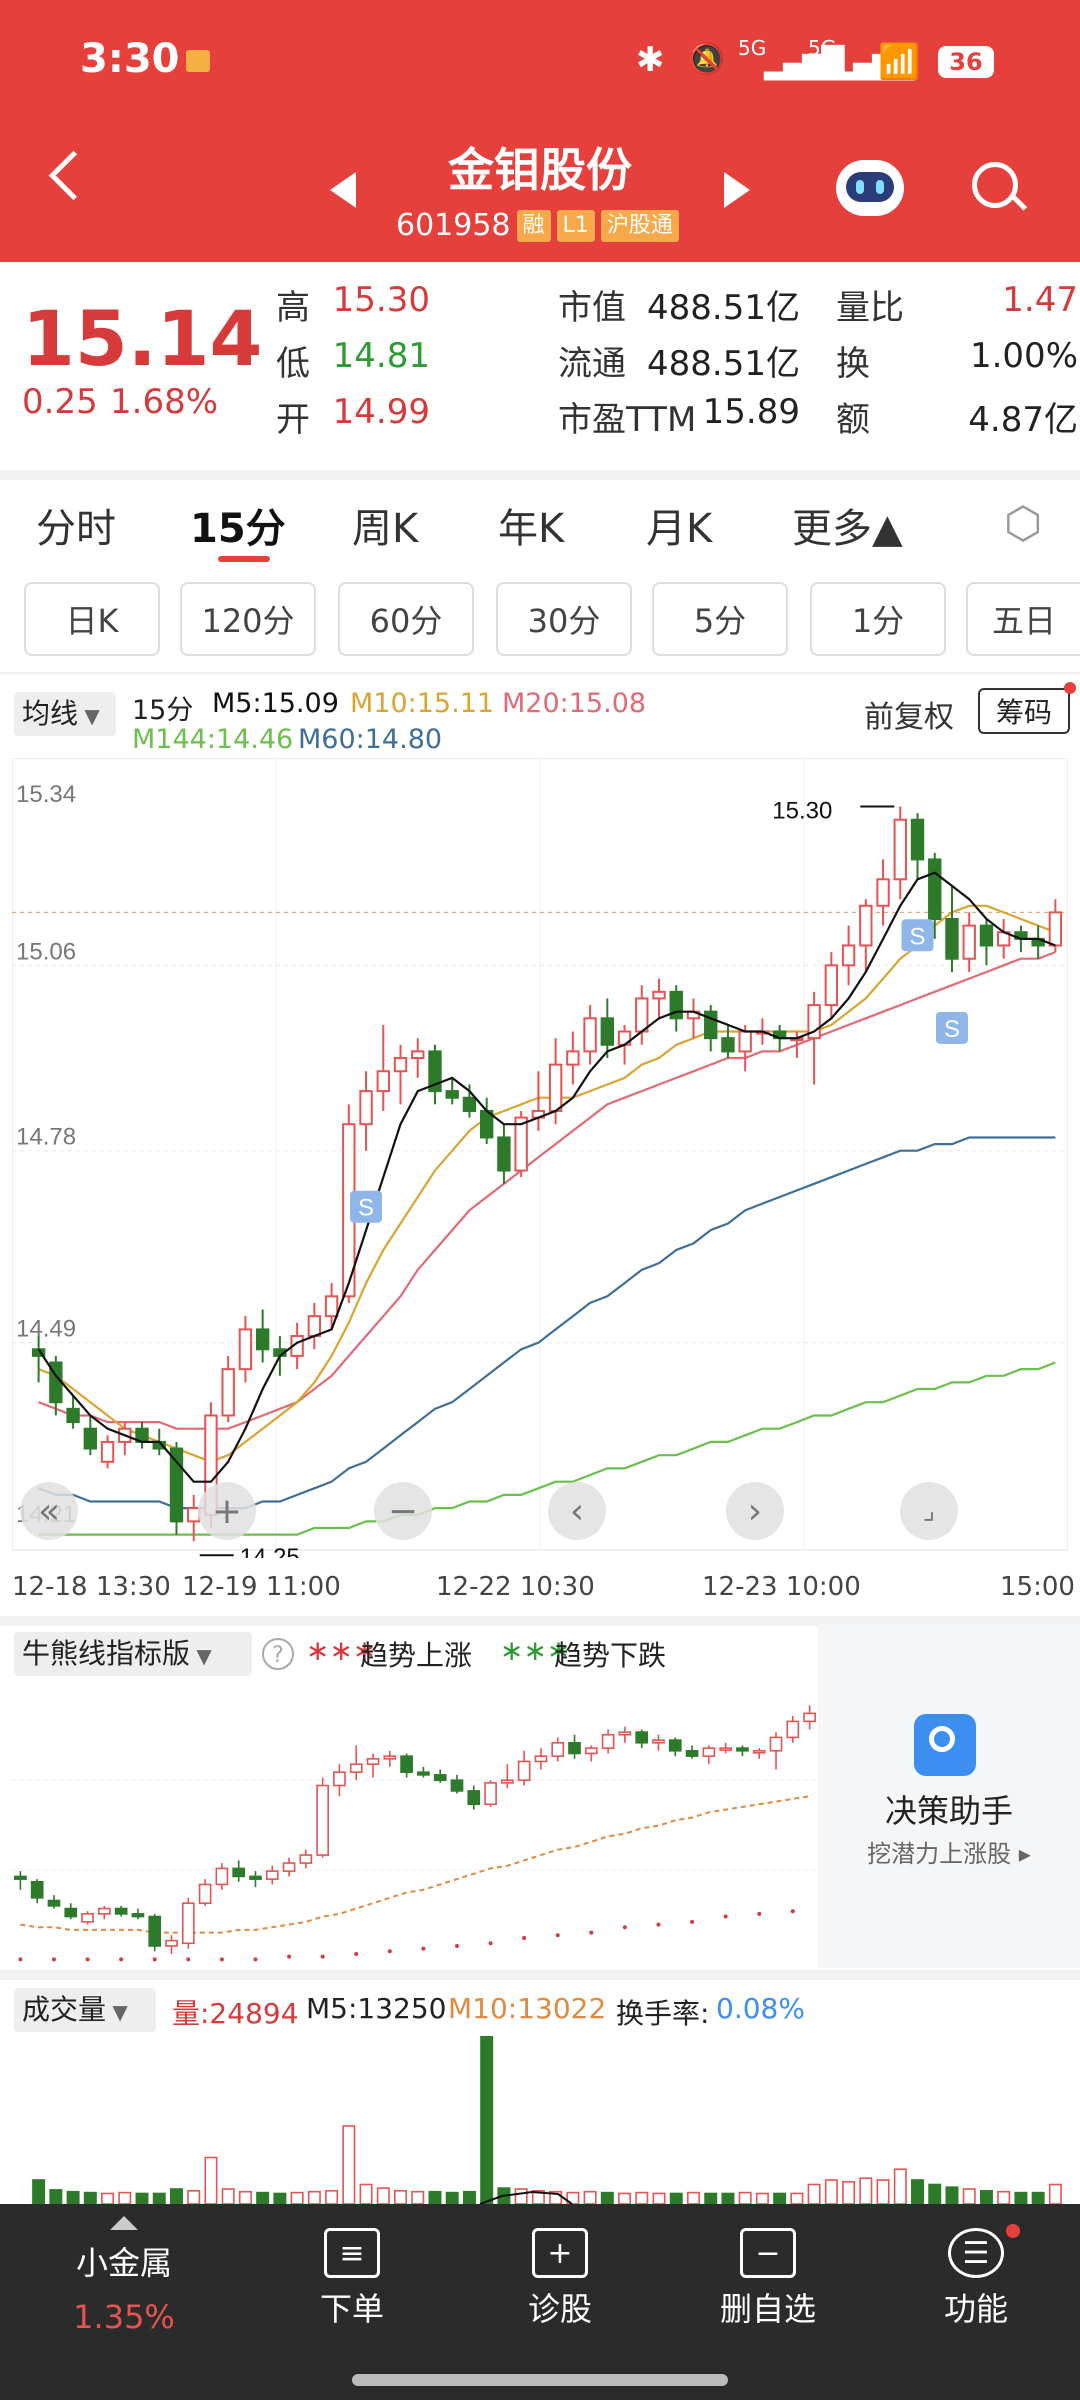 This screenshot has height=2400, width=1080. I want to click on ma-selector: 均线 ▼, so click(65, 714).